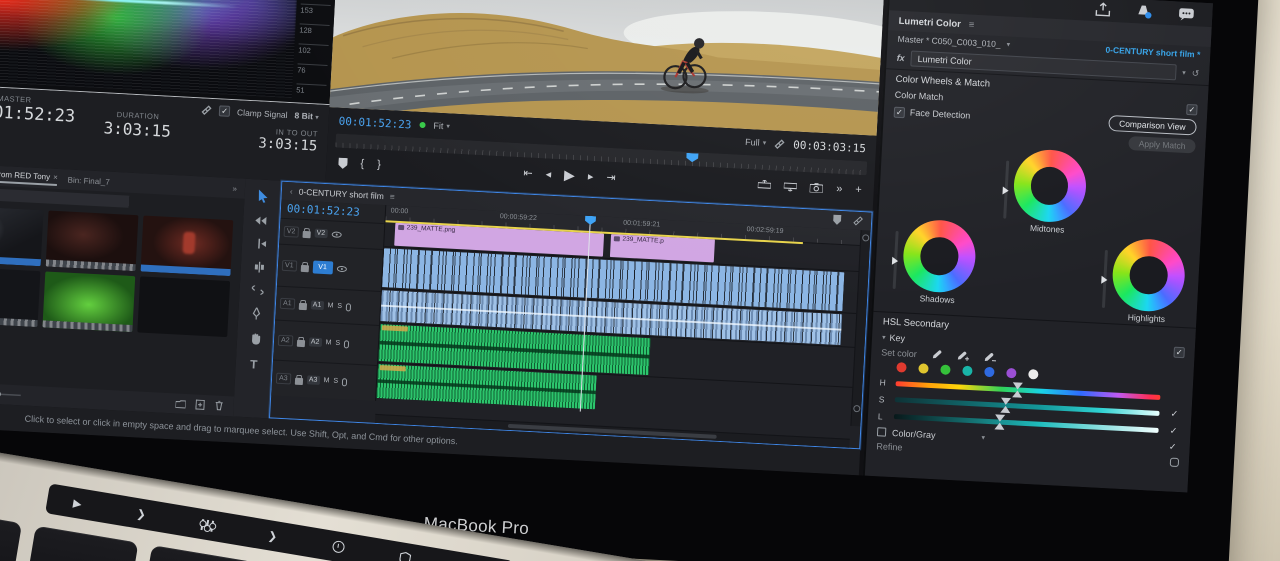 The width and height of the screenshot is (1280, 561). Describe the element at coordinates (570, 175) in the screenshot. I see `play-button: ▶` at that location.